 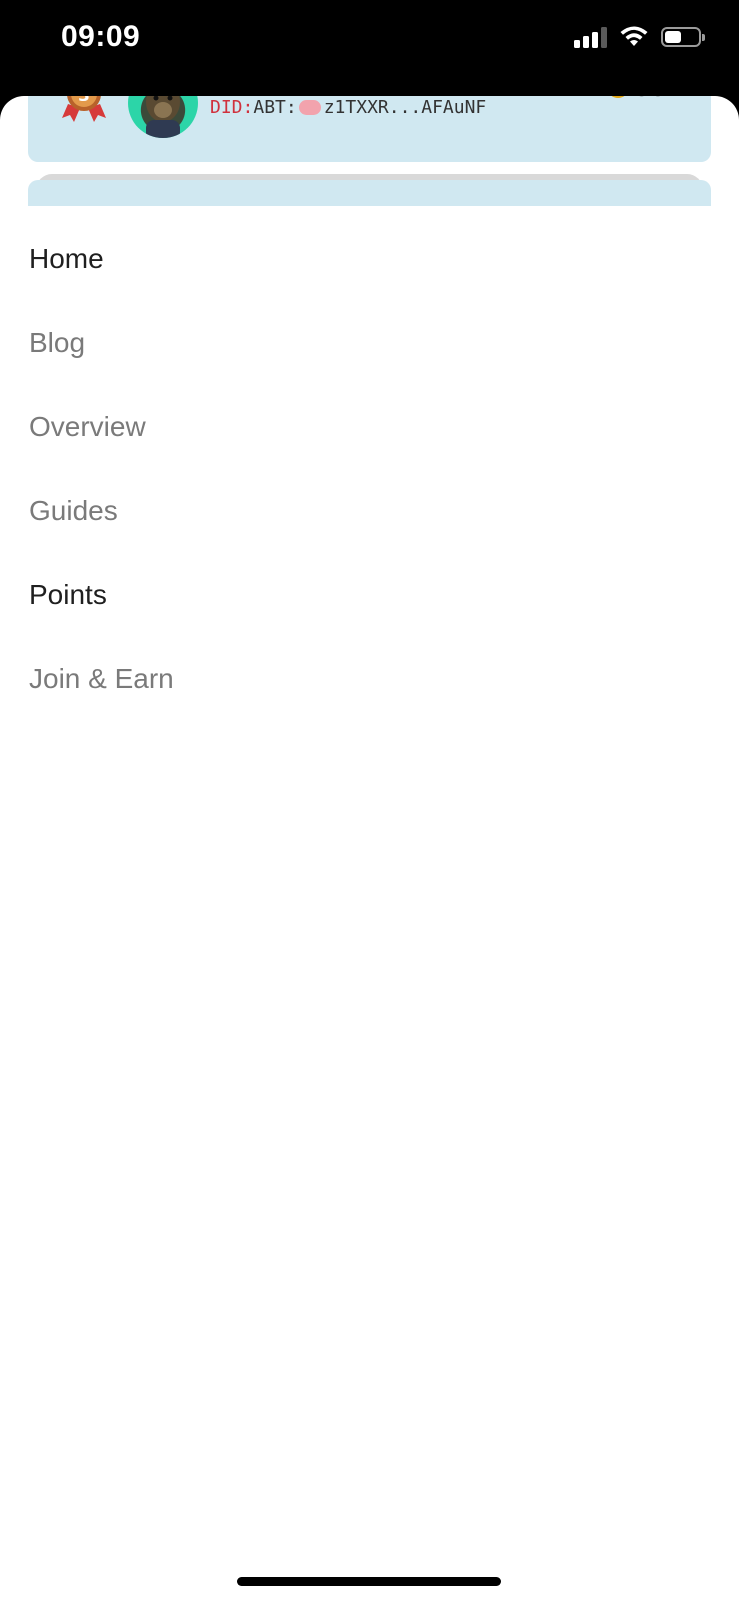 I want to click on secondary-card-peek, so click(x=369, y=193).